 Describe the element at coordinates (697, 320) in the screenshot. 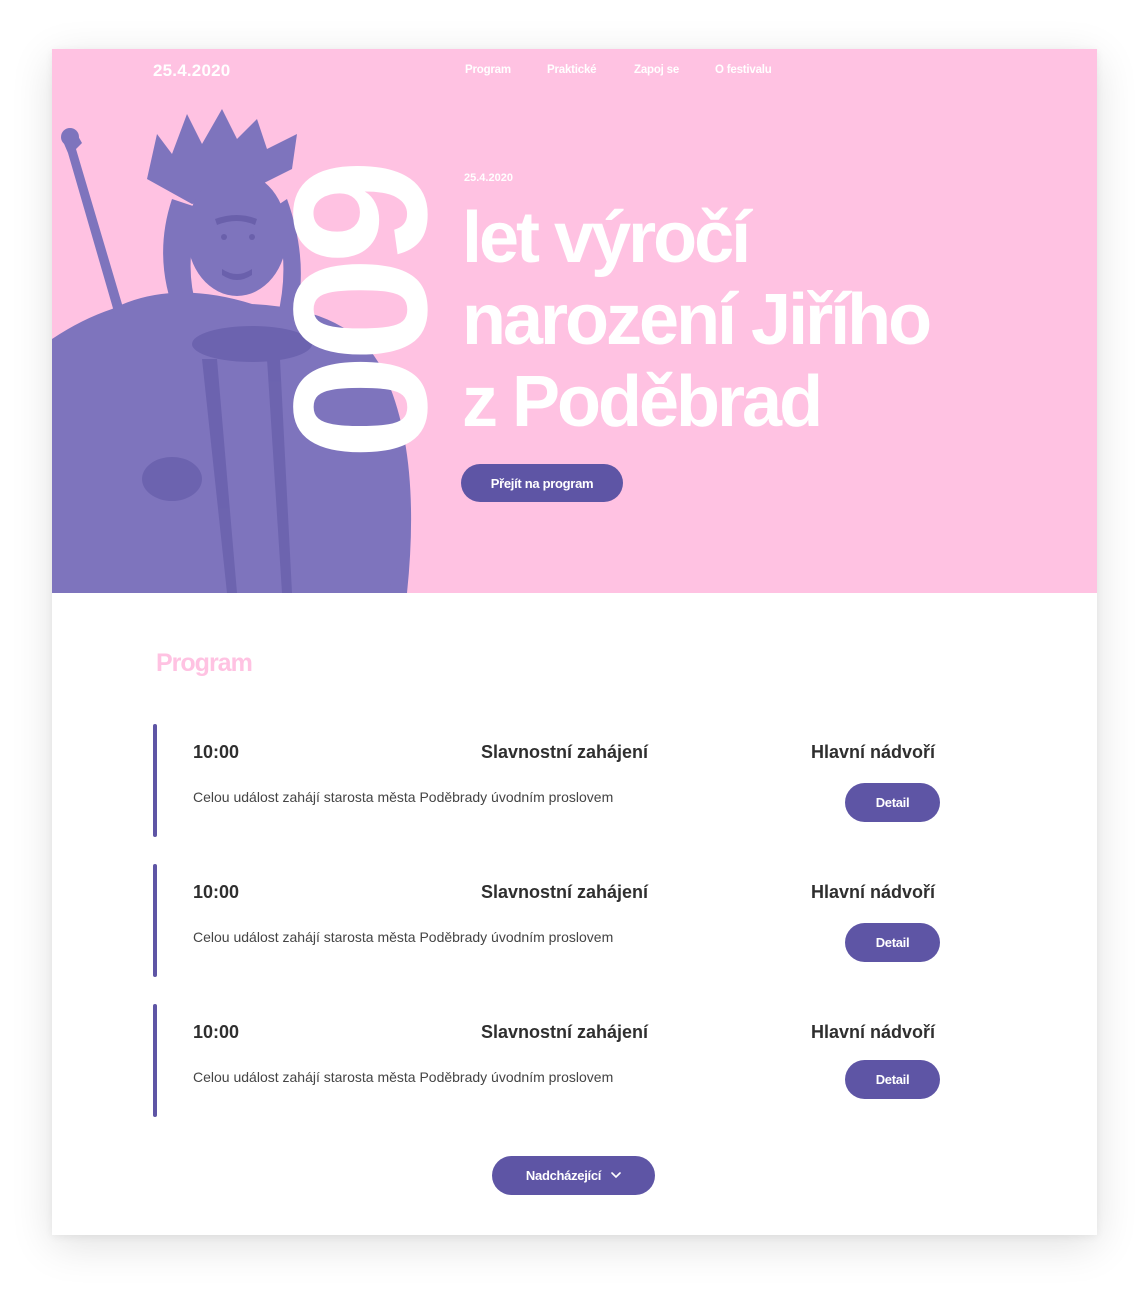

I see `hero-title-line: narození Jiřího` at that location.